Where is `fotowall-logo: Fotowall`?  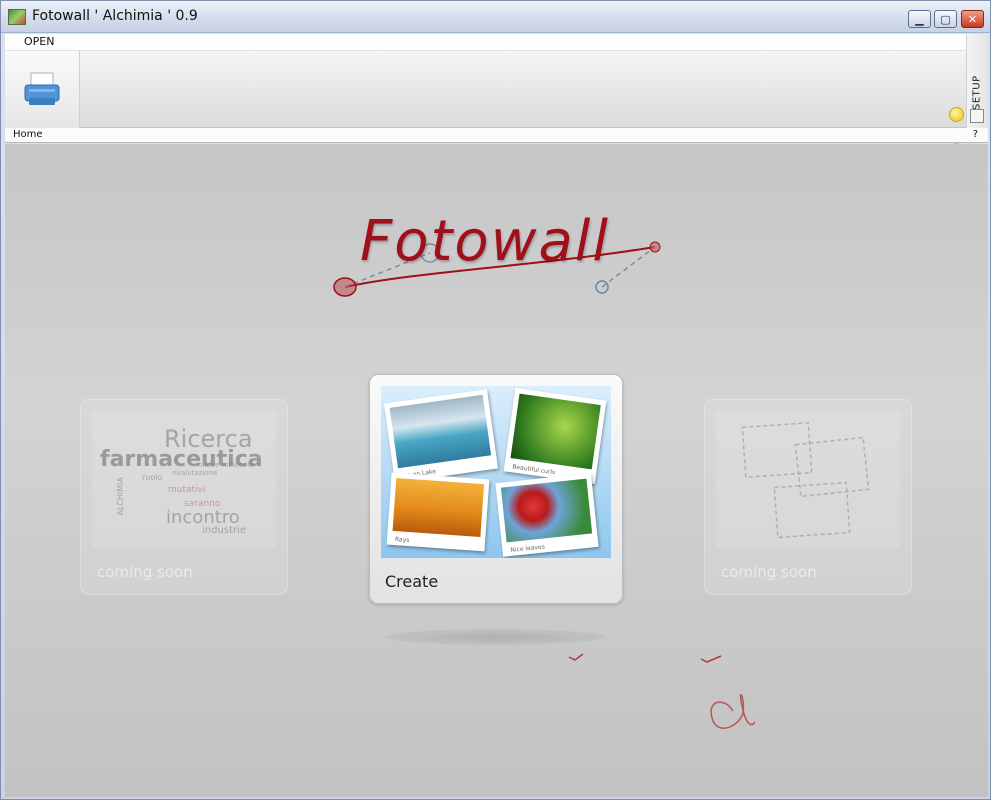 fotowall-logo: Fotowall is located at coordinates (500, 259).